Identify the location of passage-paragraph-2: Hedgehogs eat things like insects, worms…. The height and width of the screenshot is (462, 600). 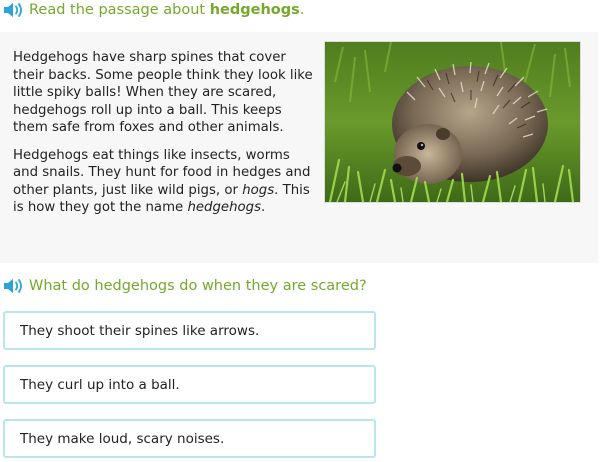
(163, 182).